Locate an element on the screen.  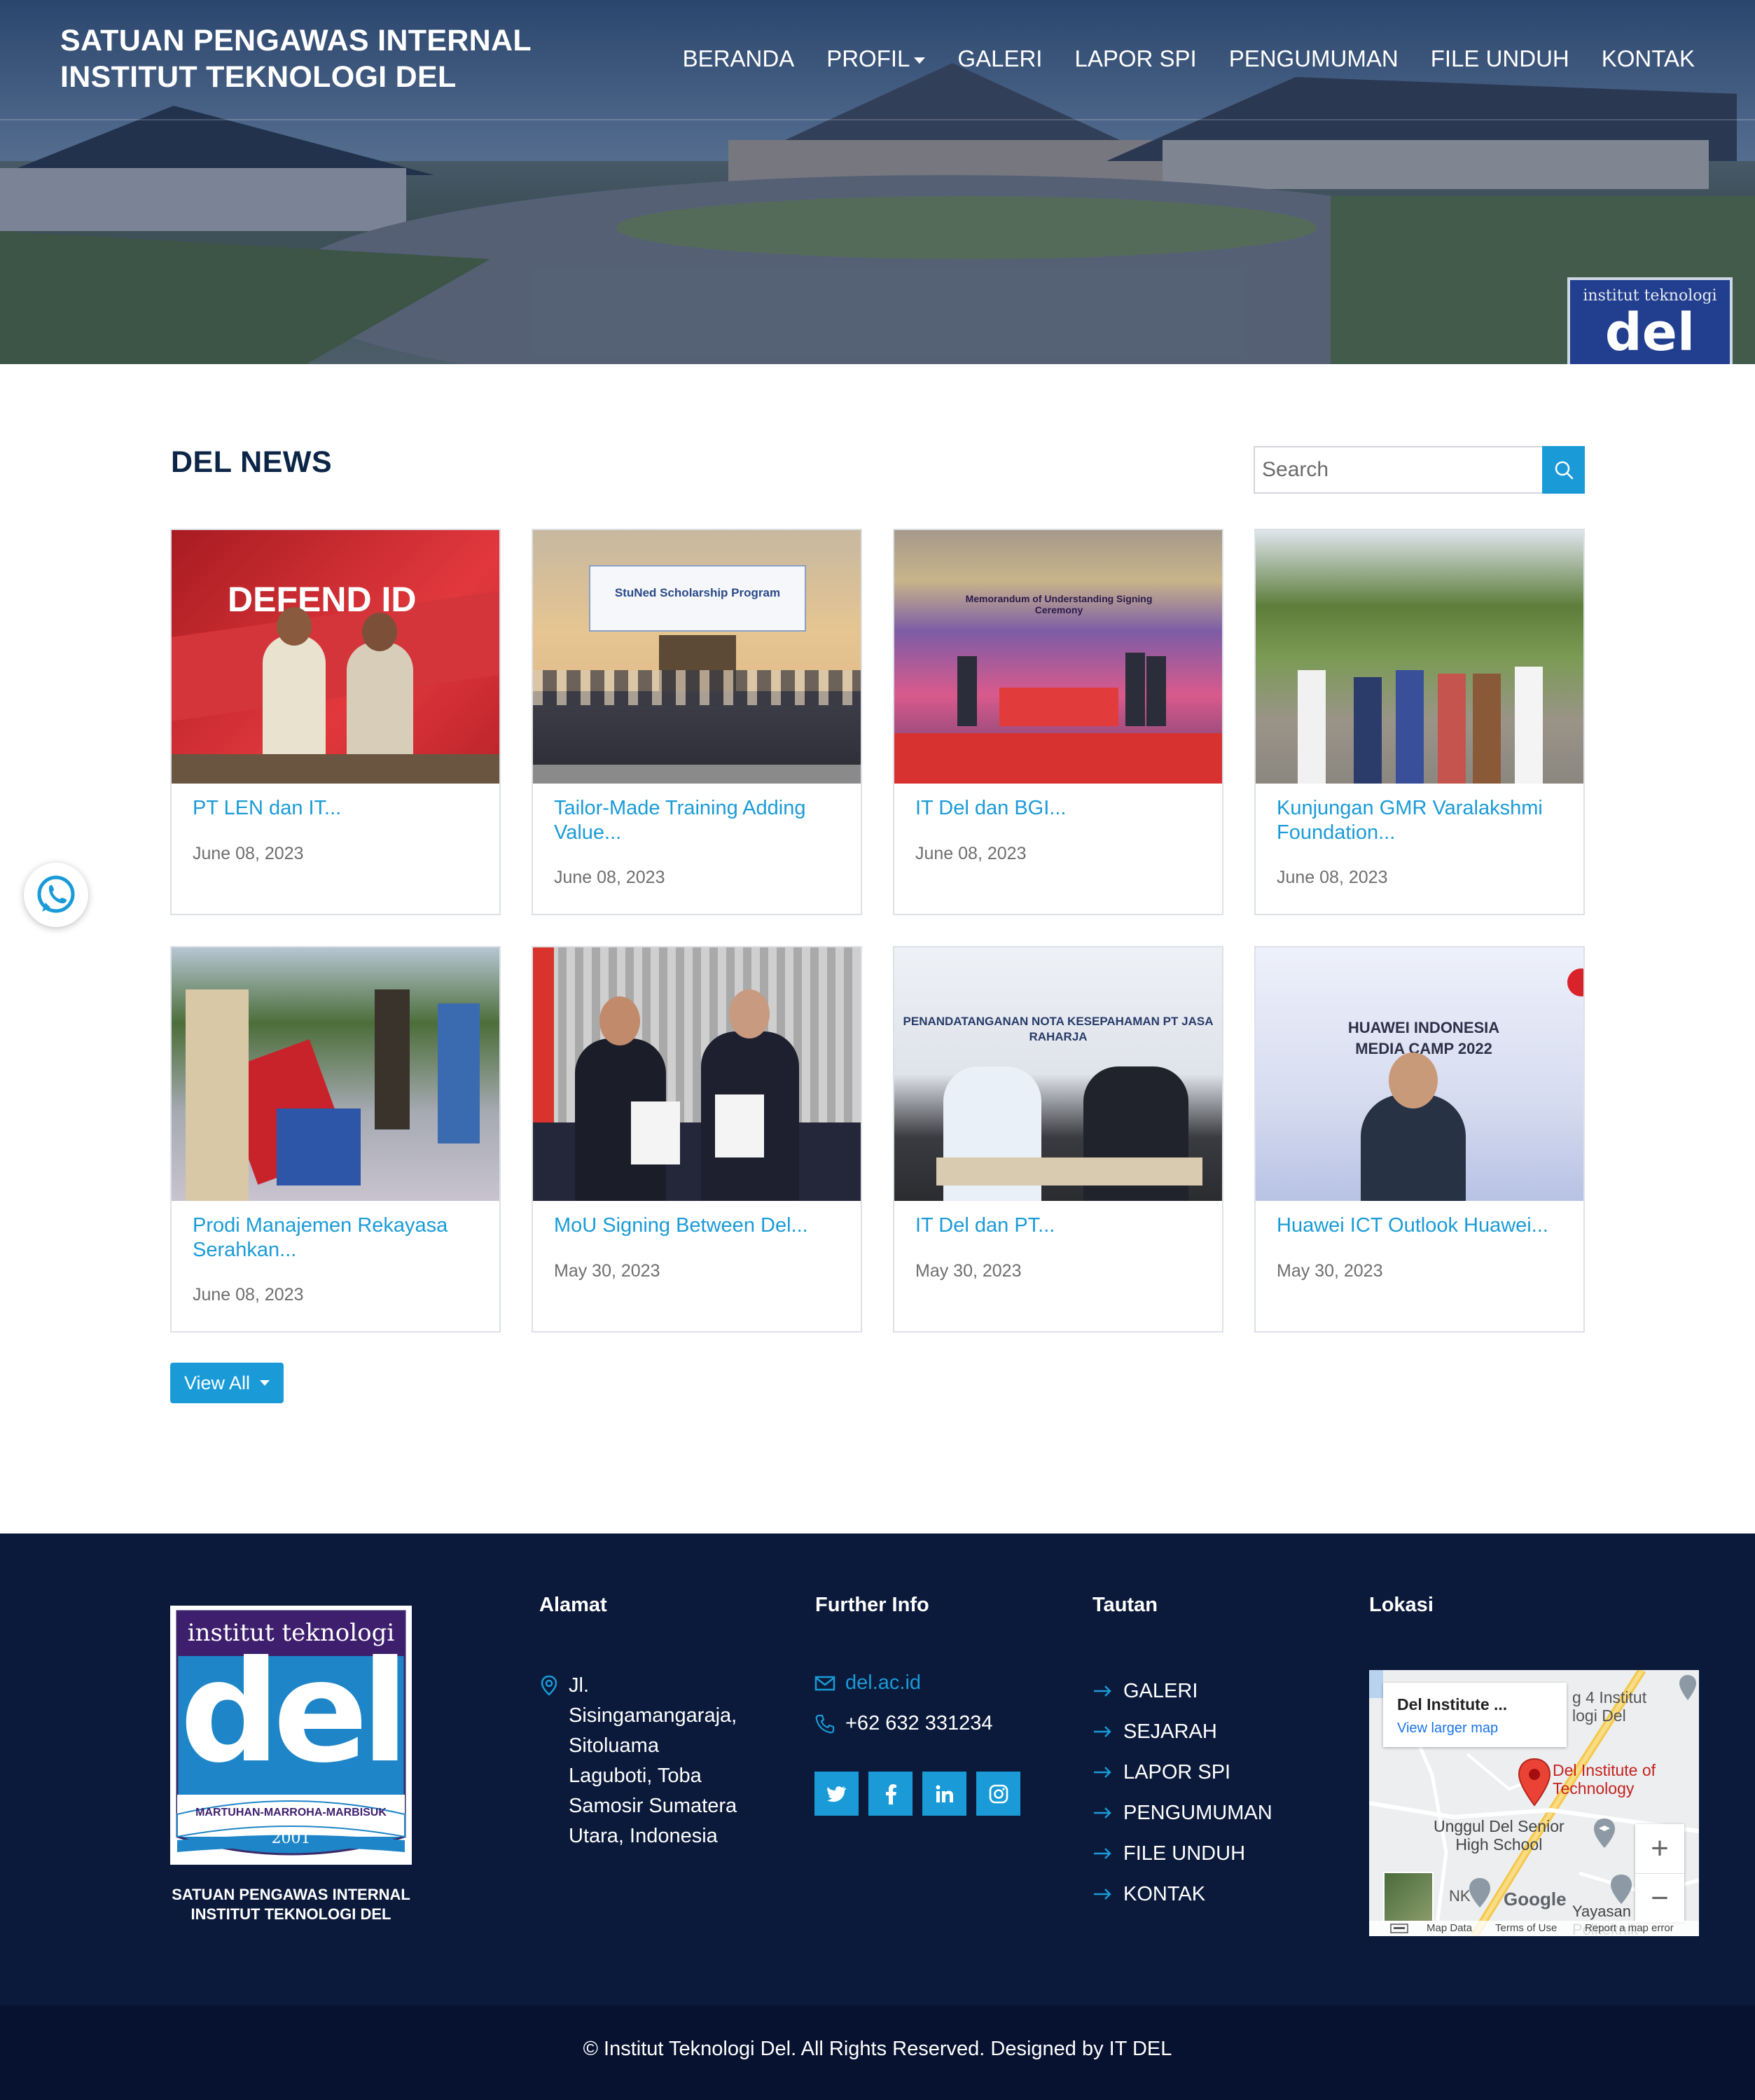
view-all-label: View All is located at coordinates (217, 1383).